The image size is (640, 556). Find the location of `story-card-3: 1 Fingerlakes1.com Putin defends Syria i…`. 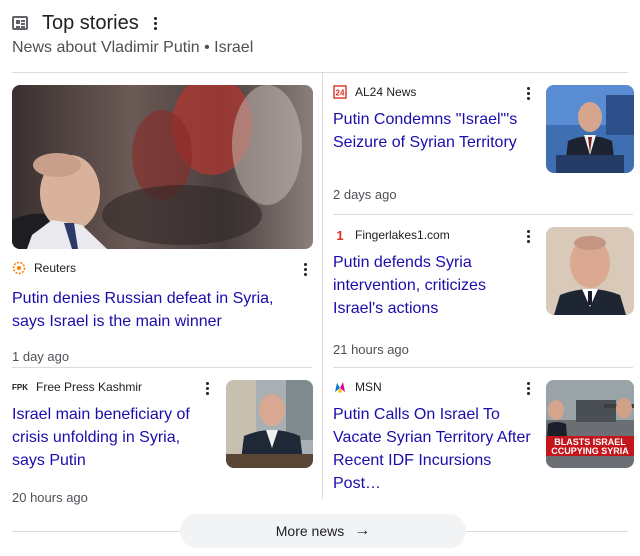

story-card-3: 1 Fingerlakes1.com Putin defends Syria i… is located at coordinates (435, 292).